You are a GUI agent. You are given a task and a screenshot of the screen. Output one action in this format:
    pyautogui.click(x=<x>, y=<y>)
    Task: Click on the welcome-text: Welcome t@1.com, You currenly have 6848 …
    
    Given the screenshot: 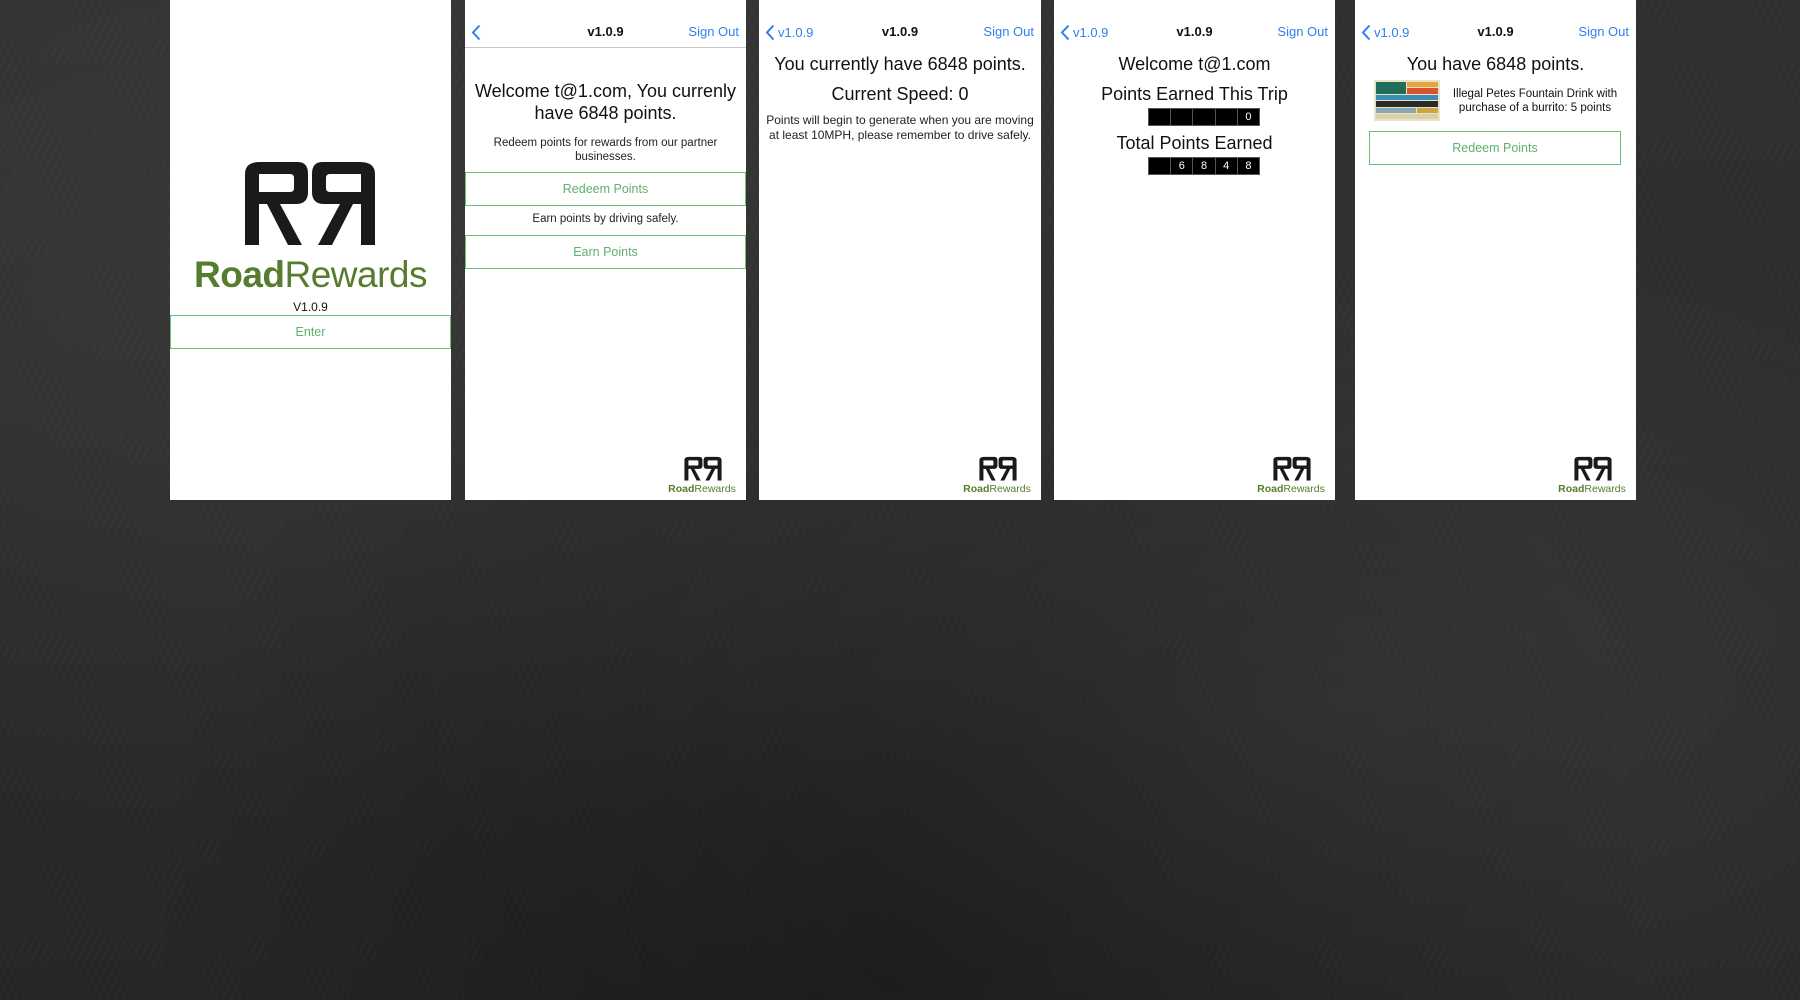 What is the action you would take?
    pyautogui.click(x=605, y=102)
    